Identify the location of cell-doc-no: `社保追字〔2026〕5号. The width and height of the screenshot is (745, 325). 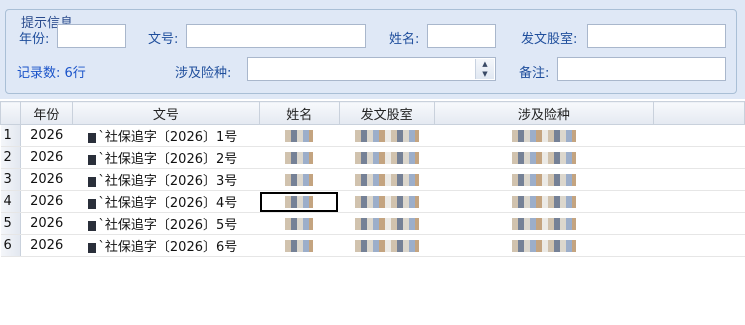
(166, 223).